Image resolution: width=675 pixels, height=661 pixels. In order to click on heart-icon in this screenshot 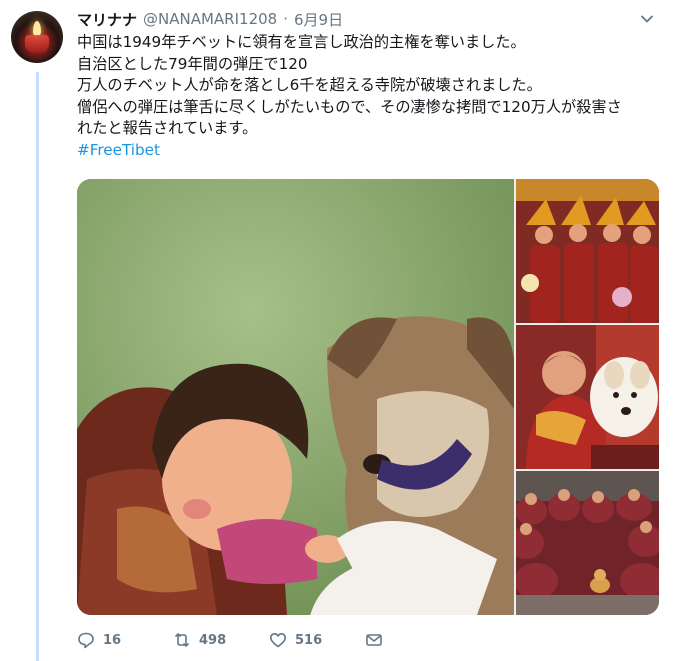, I will do `click(278, 640)`.